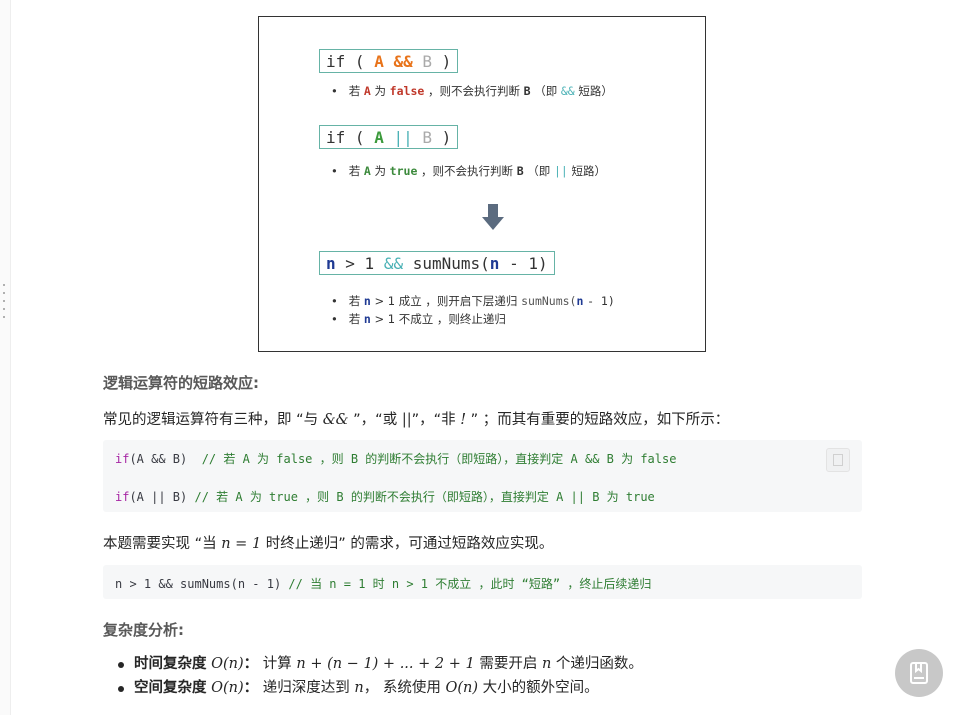  What do you see at coordinates (418, 319) in the screenshot?
I see `figure-note-terminate: • 若 n > 1 不成立 ，则终止递归` at bounding box center [418, 319].